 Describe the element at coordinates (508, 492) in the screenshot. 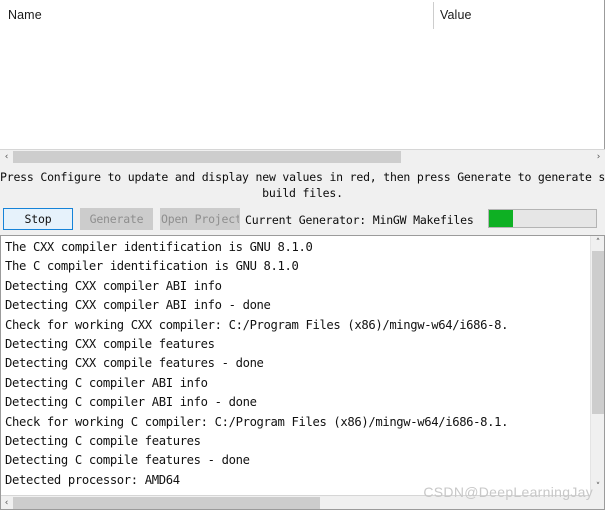

I see `watermark-text: CSDN@DeepLearningJay` at that location.